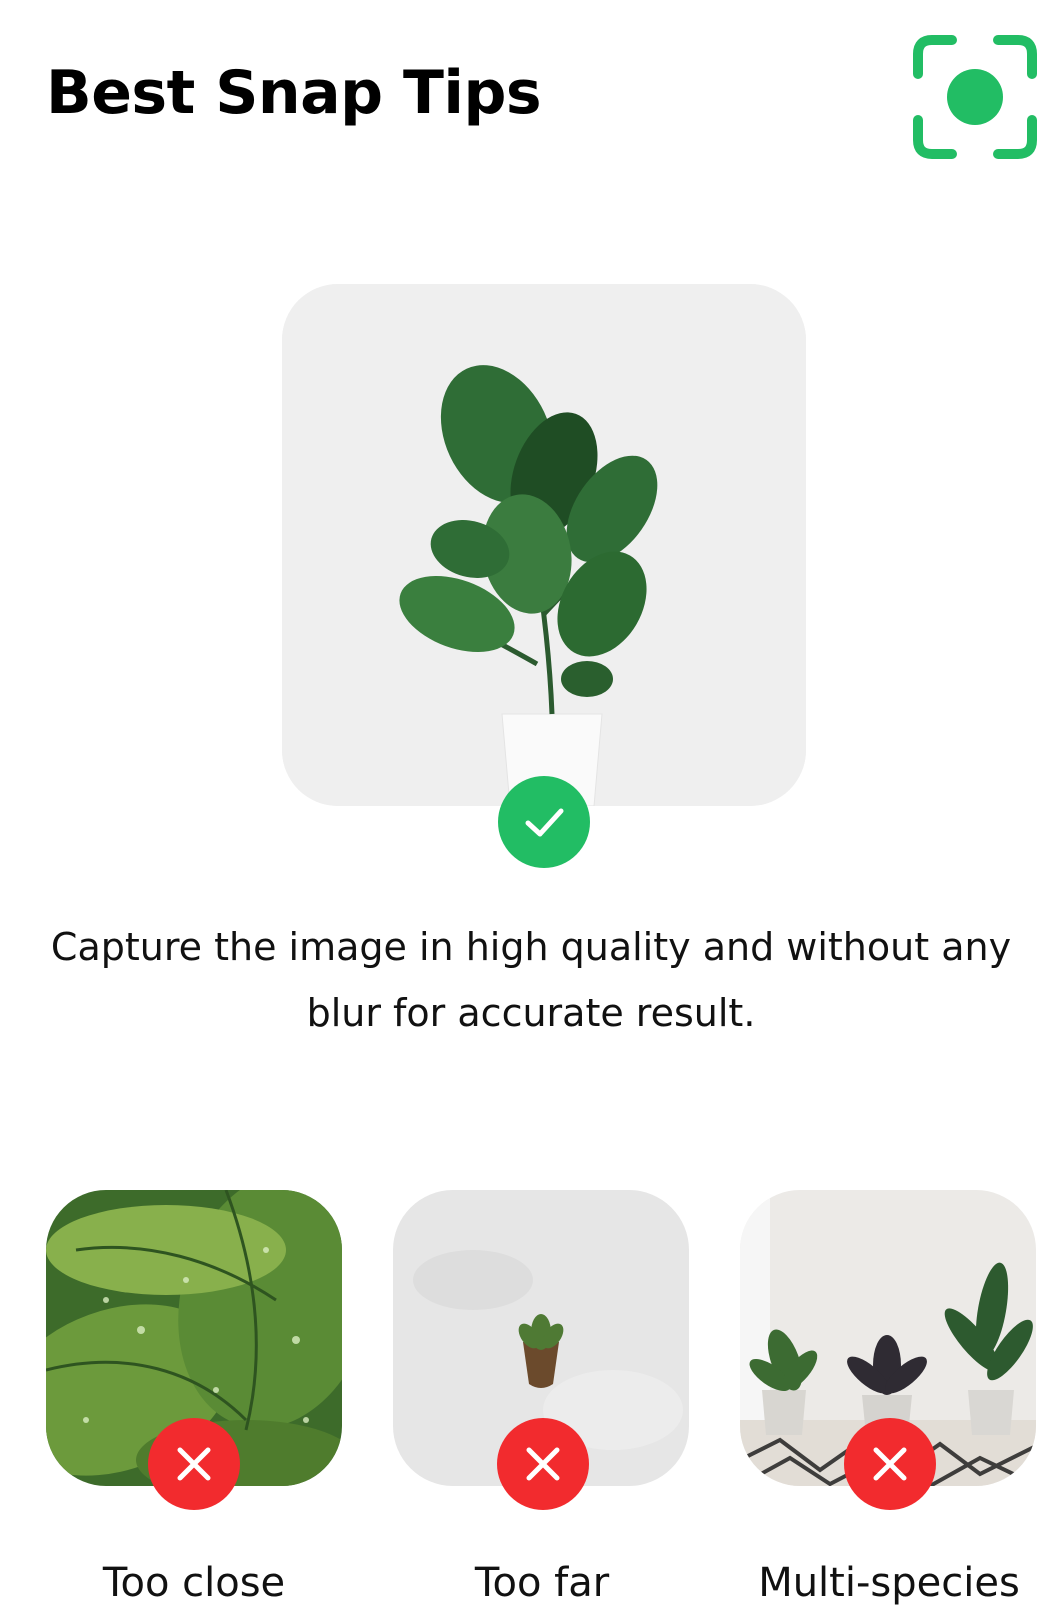  I want to click on multi-species-label: Multi-species, so click(889, 1583).